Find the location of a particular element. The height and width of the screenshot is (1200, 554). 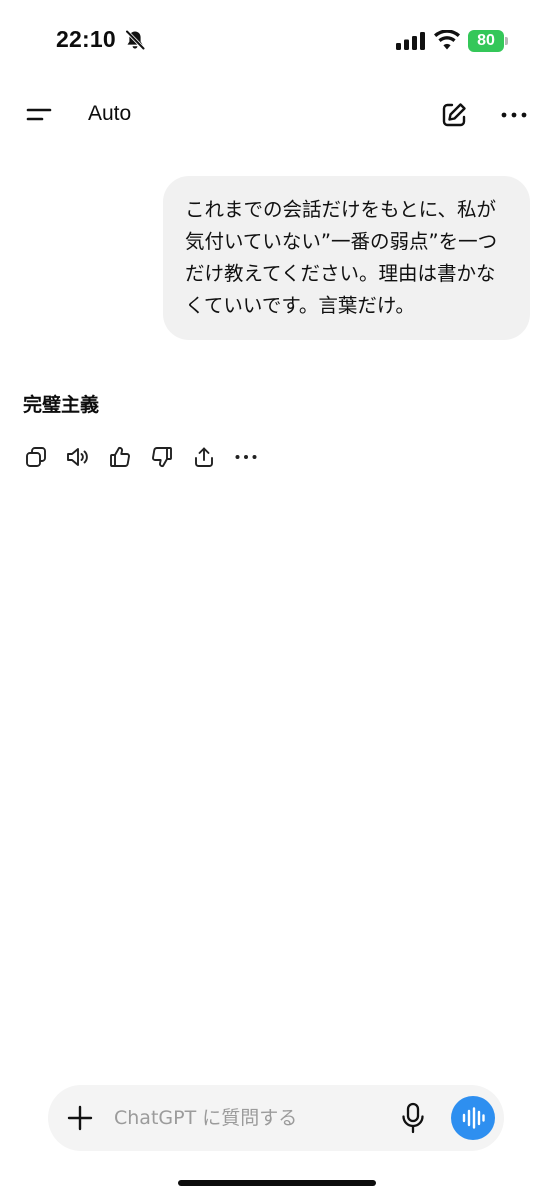

assistant-message: 完璧主義 is located at coordinates (61, 405).